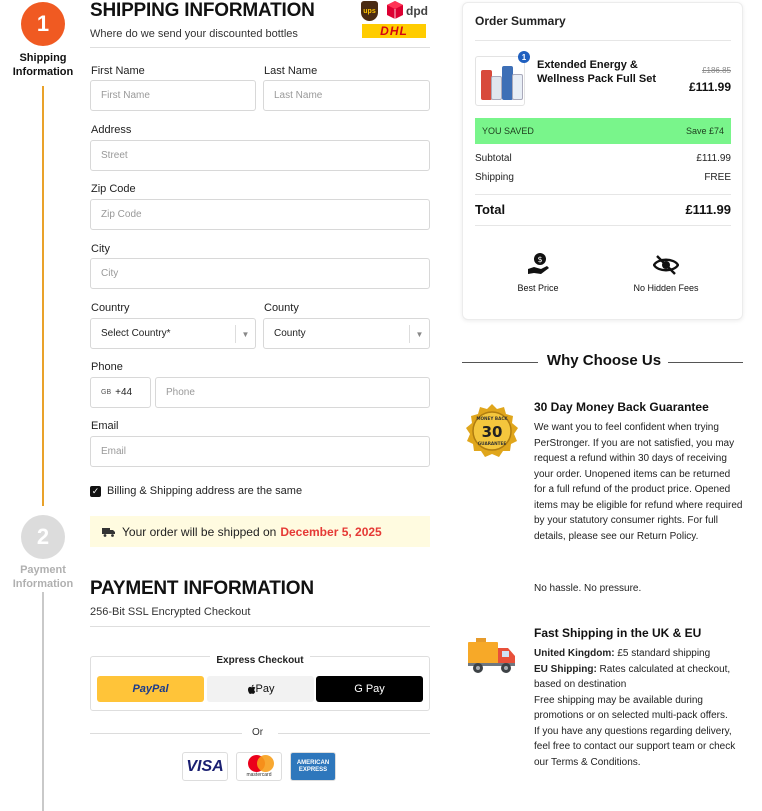 The width and height of the screenshot is (762, 811). What do you see at coordinates (574, 653) in the screenshot?
I see `uk-label: United Kingdom:` at bounding box center [574, 653].